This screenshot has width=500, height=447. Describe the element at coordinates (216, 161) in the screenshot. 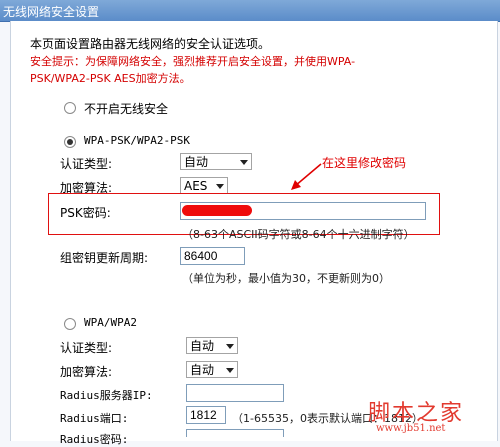

I see `psk-auth-type-select: 自动` at that location.